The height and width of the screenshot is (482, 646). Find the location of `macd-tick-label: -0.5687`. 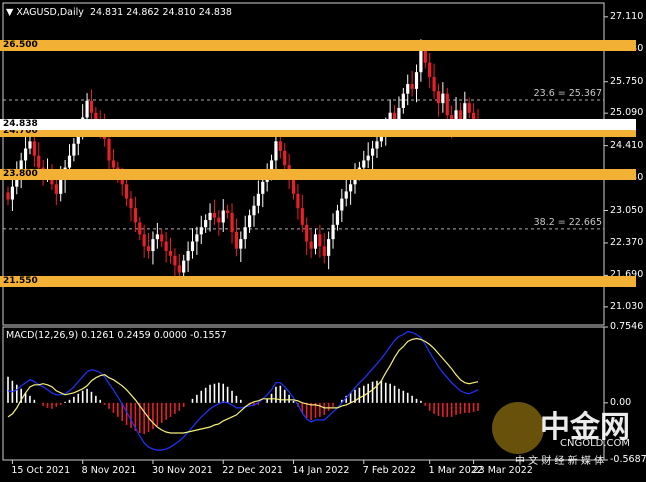

macd-tick-label: -0.5687 is located at coordinates (628, 459).